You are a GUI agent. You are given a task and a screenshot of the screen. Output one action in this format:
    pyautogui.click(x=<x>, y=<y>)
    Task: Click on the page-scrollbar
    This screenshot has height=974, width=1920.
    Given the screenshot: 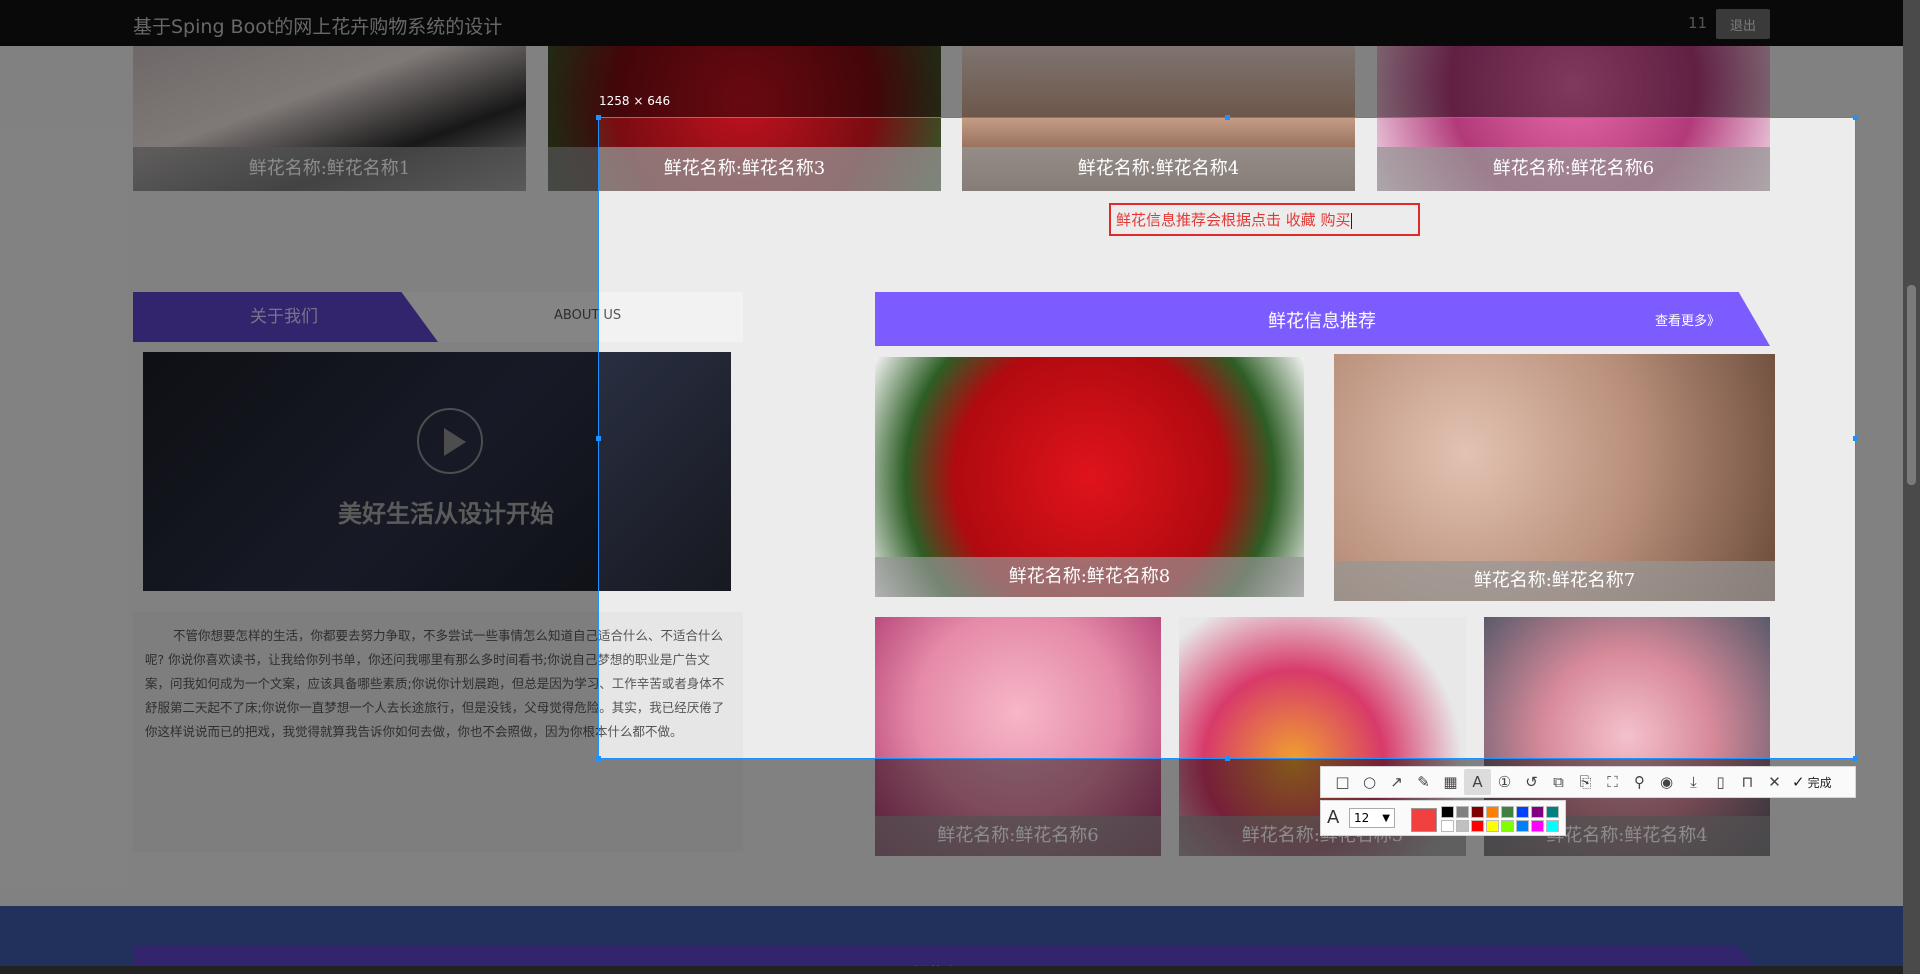 What is the action you would take?
    pyautogui.click(x=1911, y=487)
    